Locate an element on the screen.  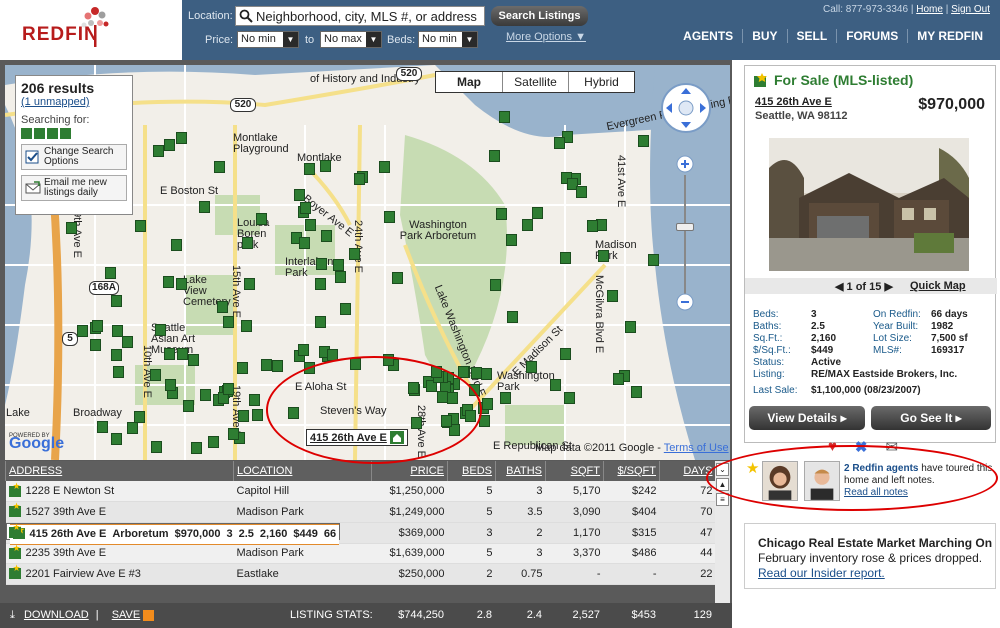
nav-agents: AGENTS is located at coordinates (708, 36).